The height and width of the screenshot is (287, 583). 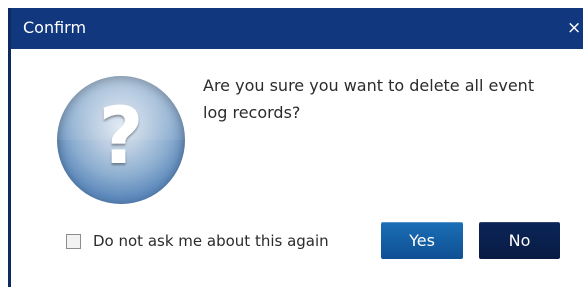 What do you see at coordinates (211, 241) in the screenshot?
I see `dont-ask-again-label: Do not ask me about this again` at bounding box center [211, 241].